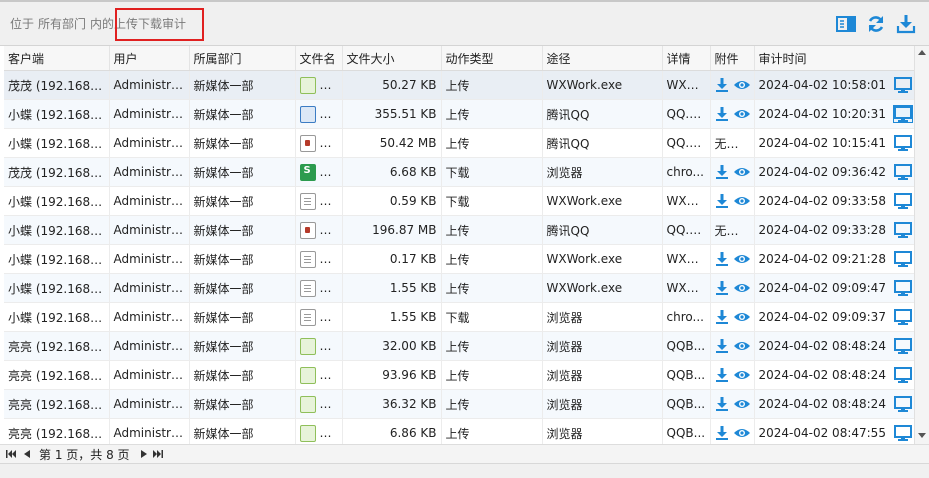  I want to click on column-header: 所属部门, so click(242, 58).